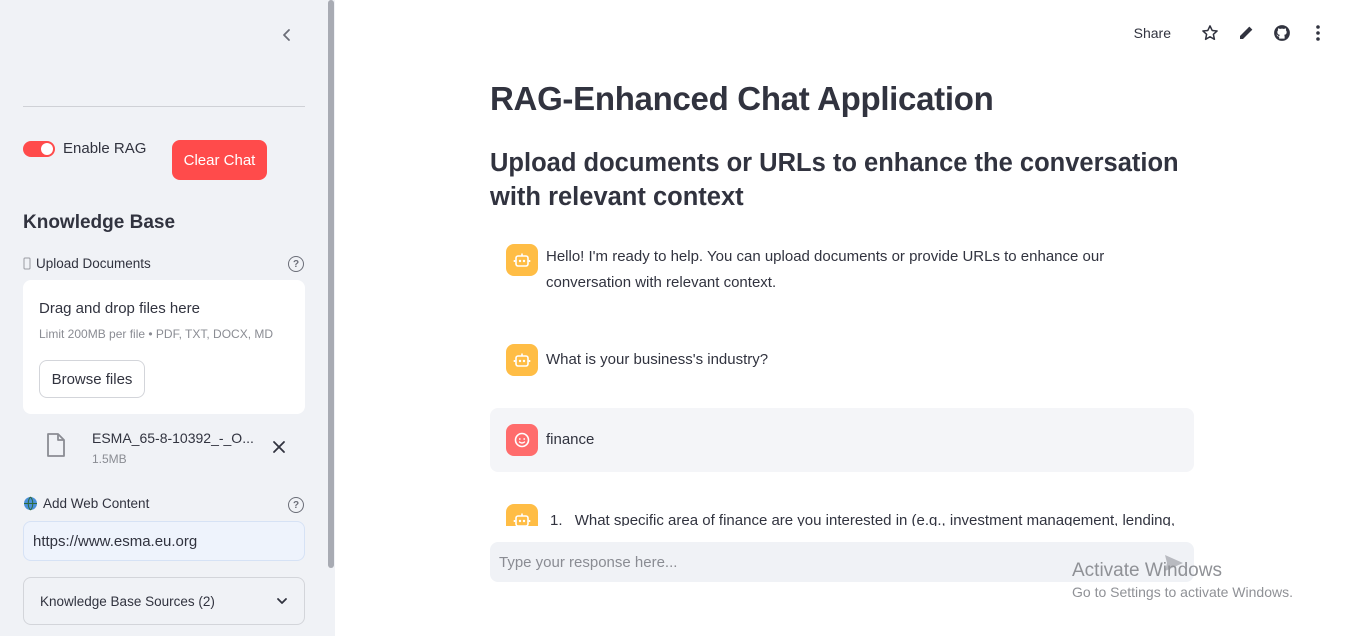 This screenshot has width=1353, height=636. Describe the element at coordinates (282, 601) in the screenshot. I see `chevron-down-icon` at that location.